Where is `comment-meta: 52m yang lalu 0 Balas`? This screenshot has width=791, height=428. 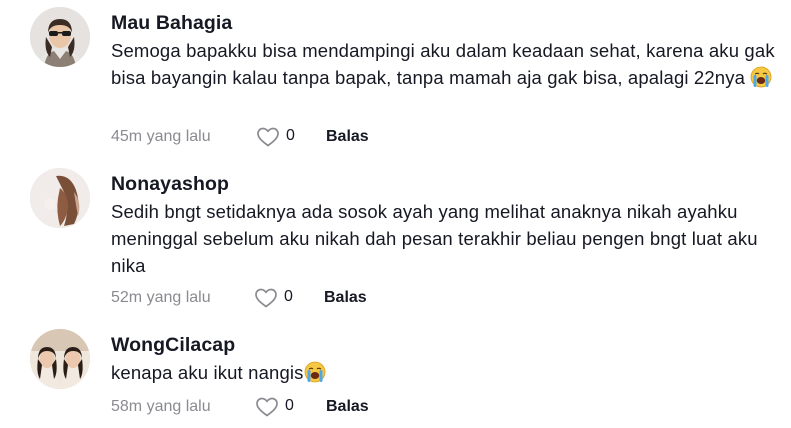 comment-meta: 52m yang lalu 0 Balas is located at coordinates (261, 298).